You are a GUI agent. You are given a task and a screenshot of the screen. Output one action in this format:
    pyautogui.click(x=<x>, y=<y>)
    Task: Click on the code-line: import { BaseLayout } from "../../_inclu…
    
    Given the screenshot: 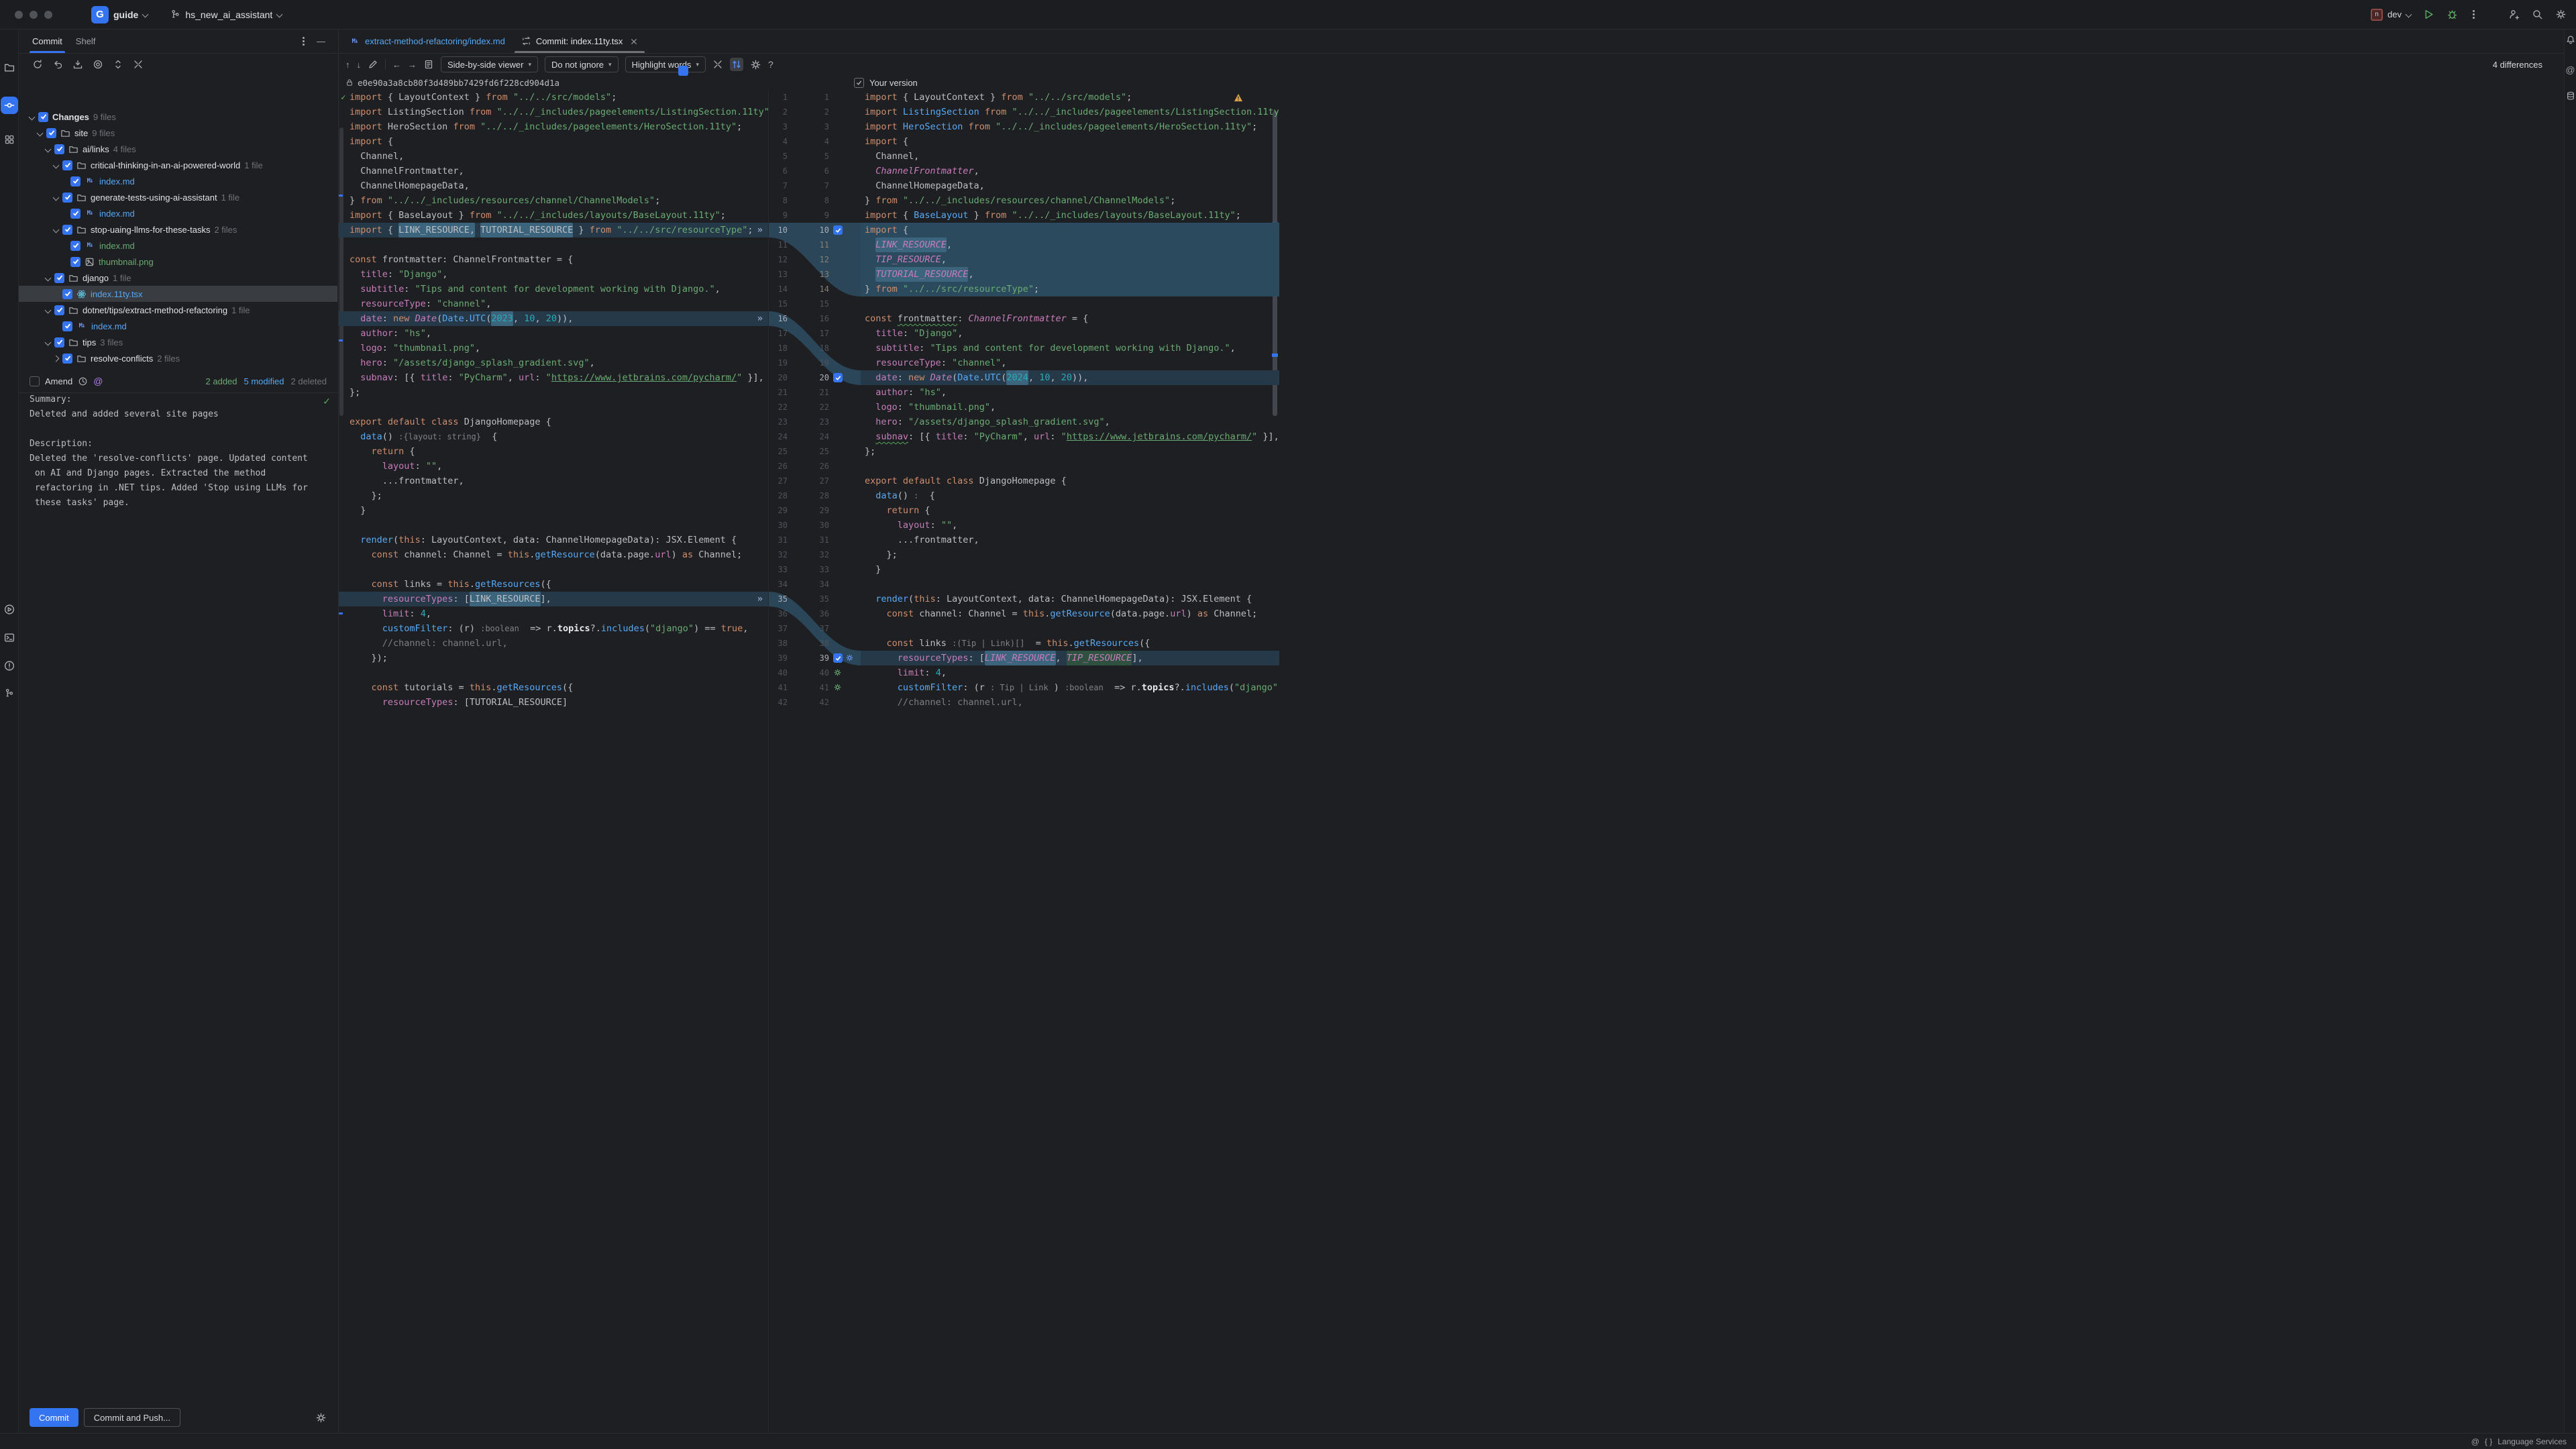 What is the action you would take?
    pyautogui.click(x=553, y=215)
    